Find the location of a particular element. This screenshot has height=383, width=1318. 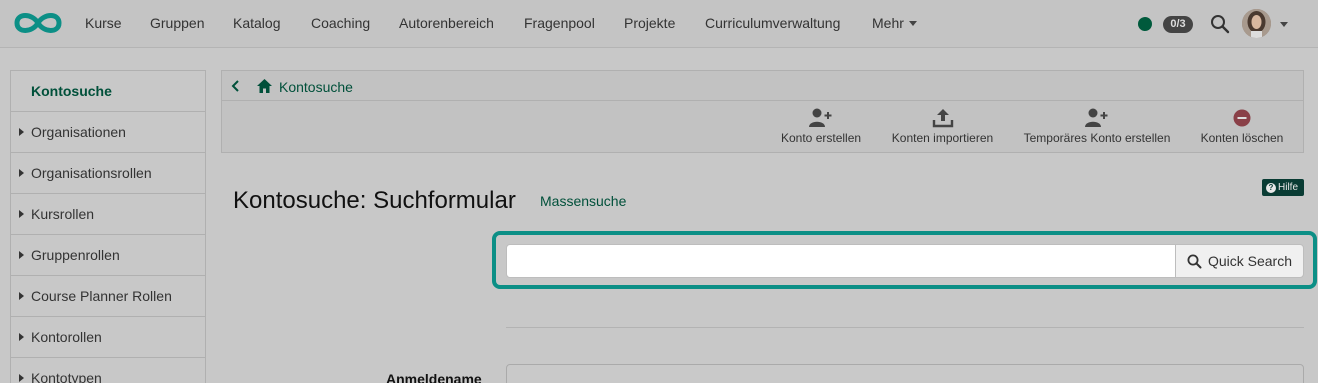

delete-accounts-label: Konten löschen is located at coordinates (1242, 138).